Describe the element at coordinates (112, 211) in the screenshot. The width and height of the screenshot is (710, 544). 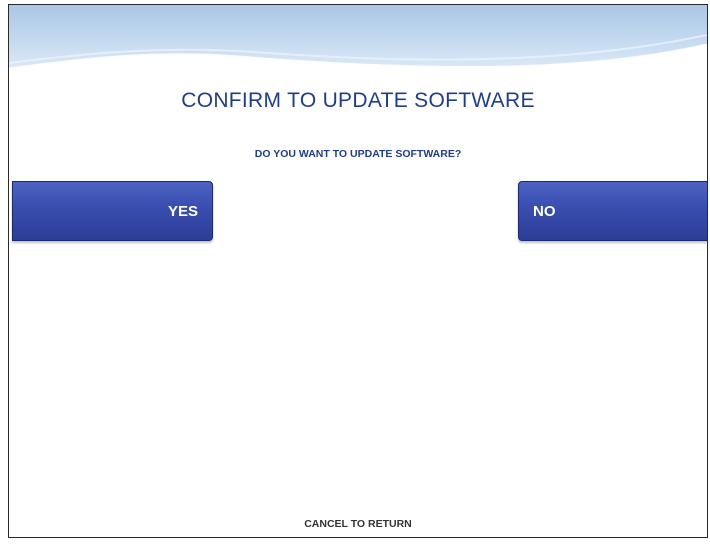
I see `yes-button: YES` at that location.